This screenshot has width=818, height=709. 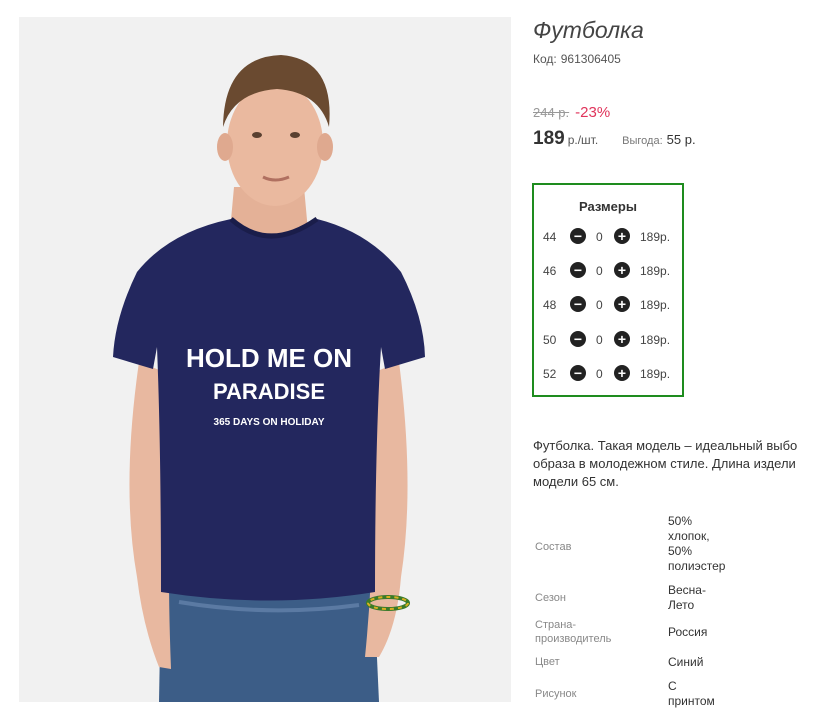 What do you see at coordinates (550, 374) in the screenshot?
I see `size-label: 52` at bounding box center [550, 374].